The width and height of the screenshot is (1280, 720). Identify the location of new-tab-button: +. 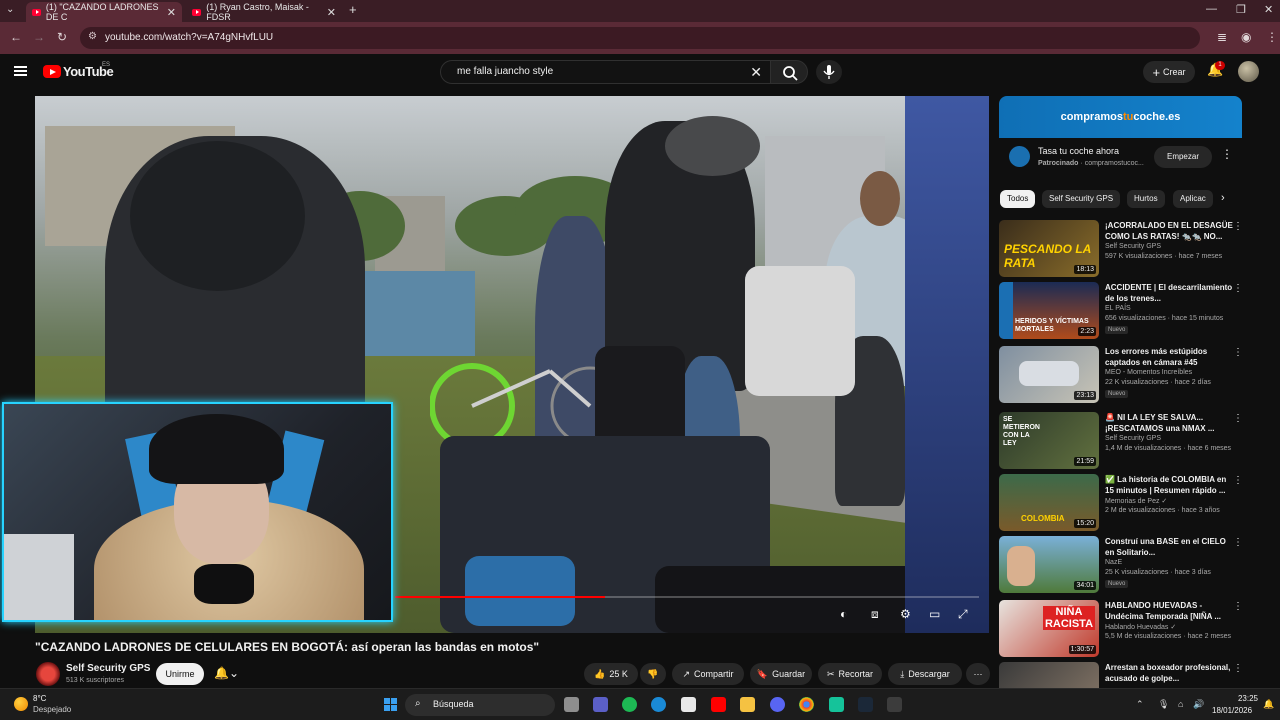
(353, 9).